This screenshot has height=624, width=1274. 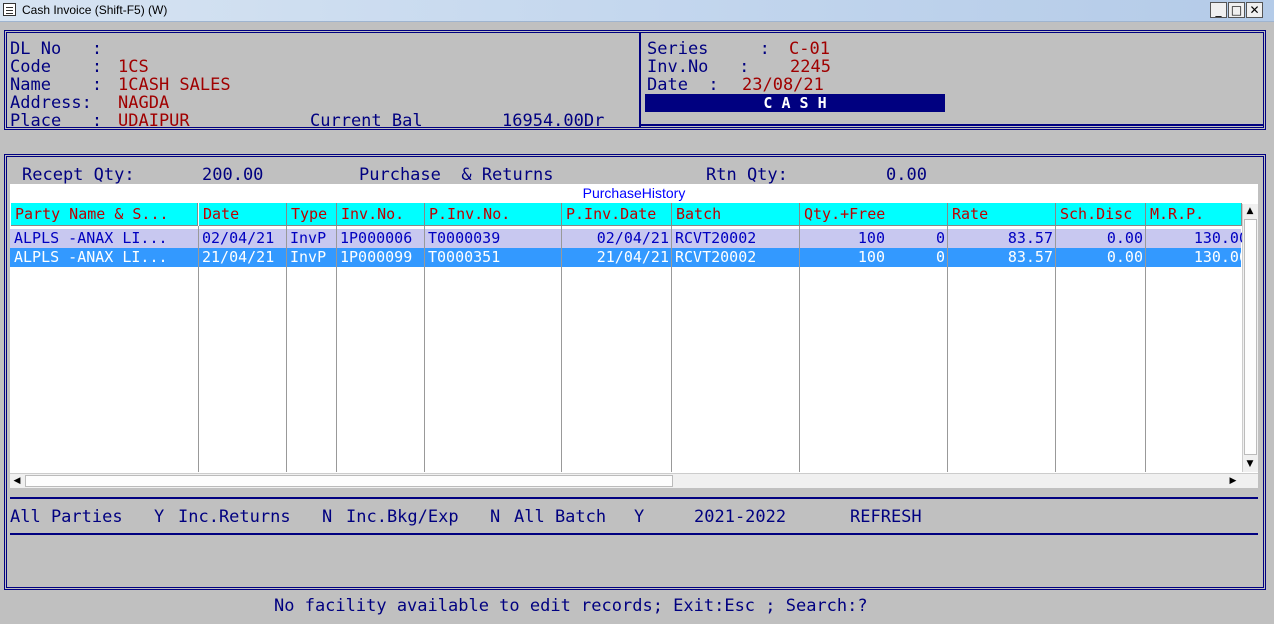 What do you see at coordinates (17, 481) in the screenshot?
I see `scroll-left-icon: ◀` at bounding box center [17, 481].